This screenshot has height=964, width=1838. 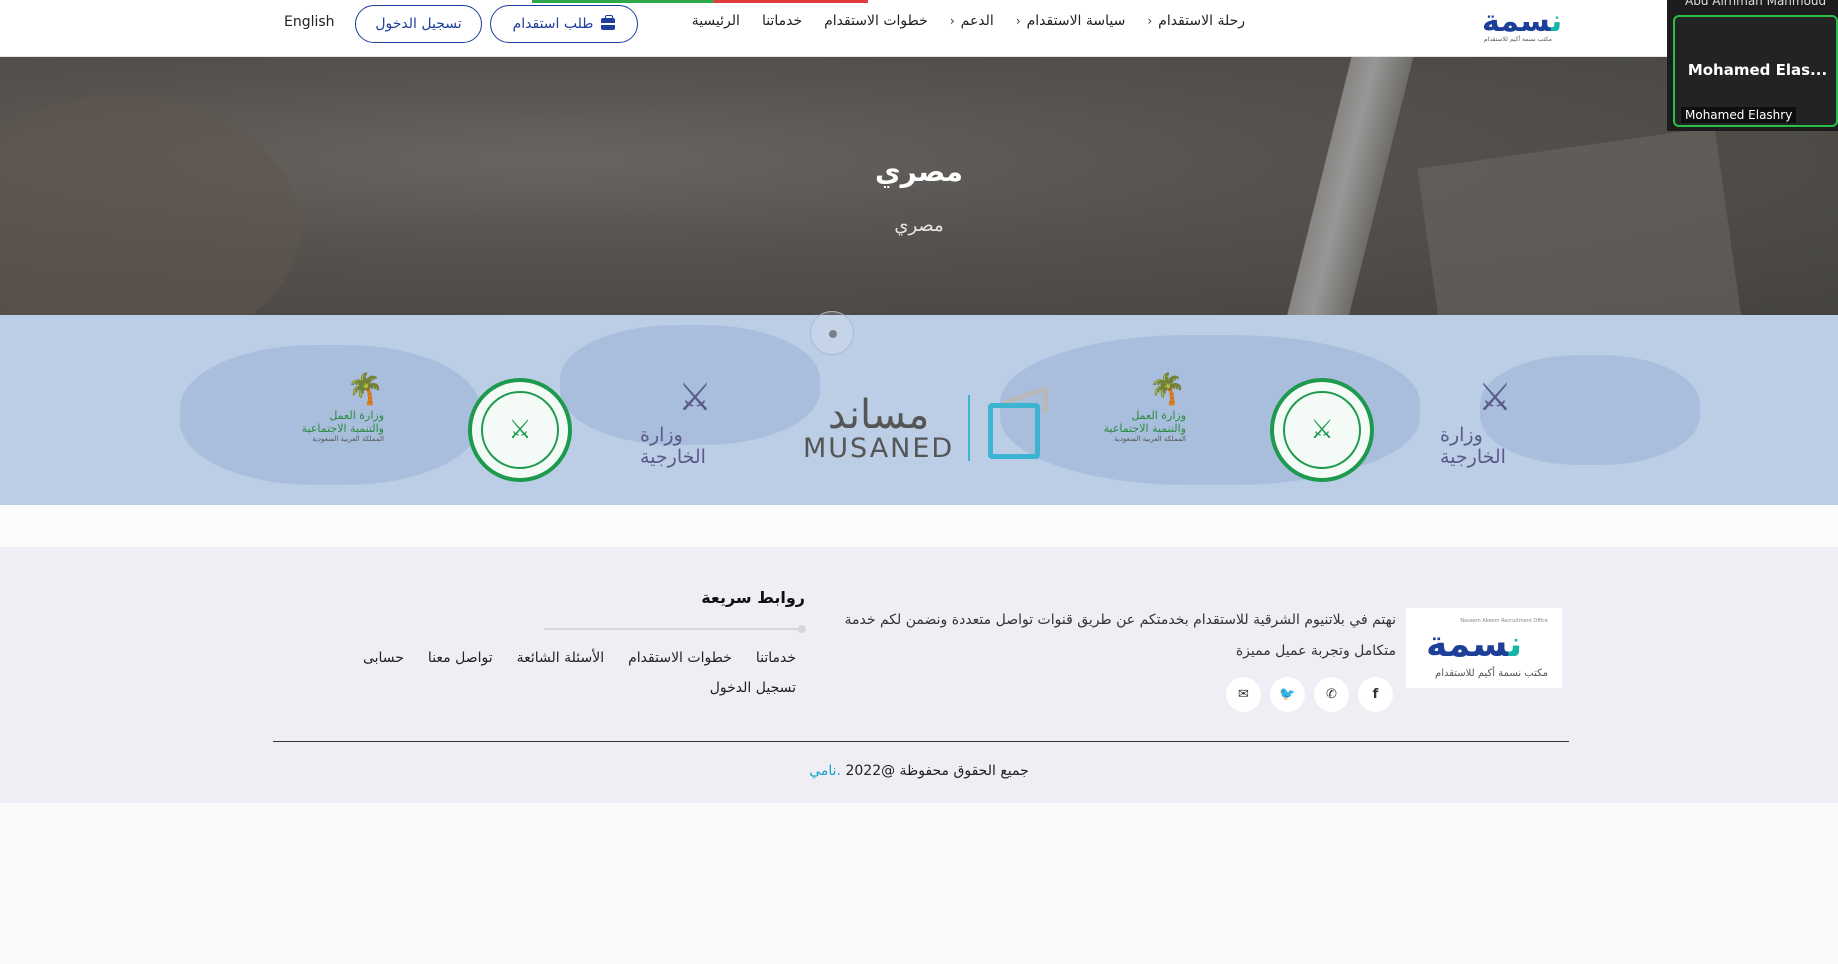 What do you see at coordinates (1475, 644) in the screenshot?
I see `footer-logo-wordmark: نسمة` at bounding box center [1475, 644].